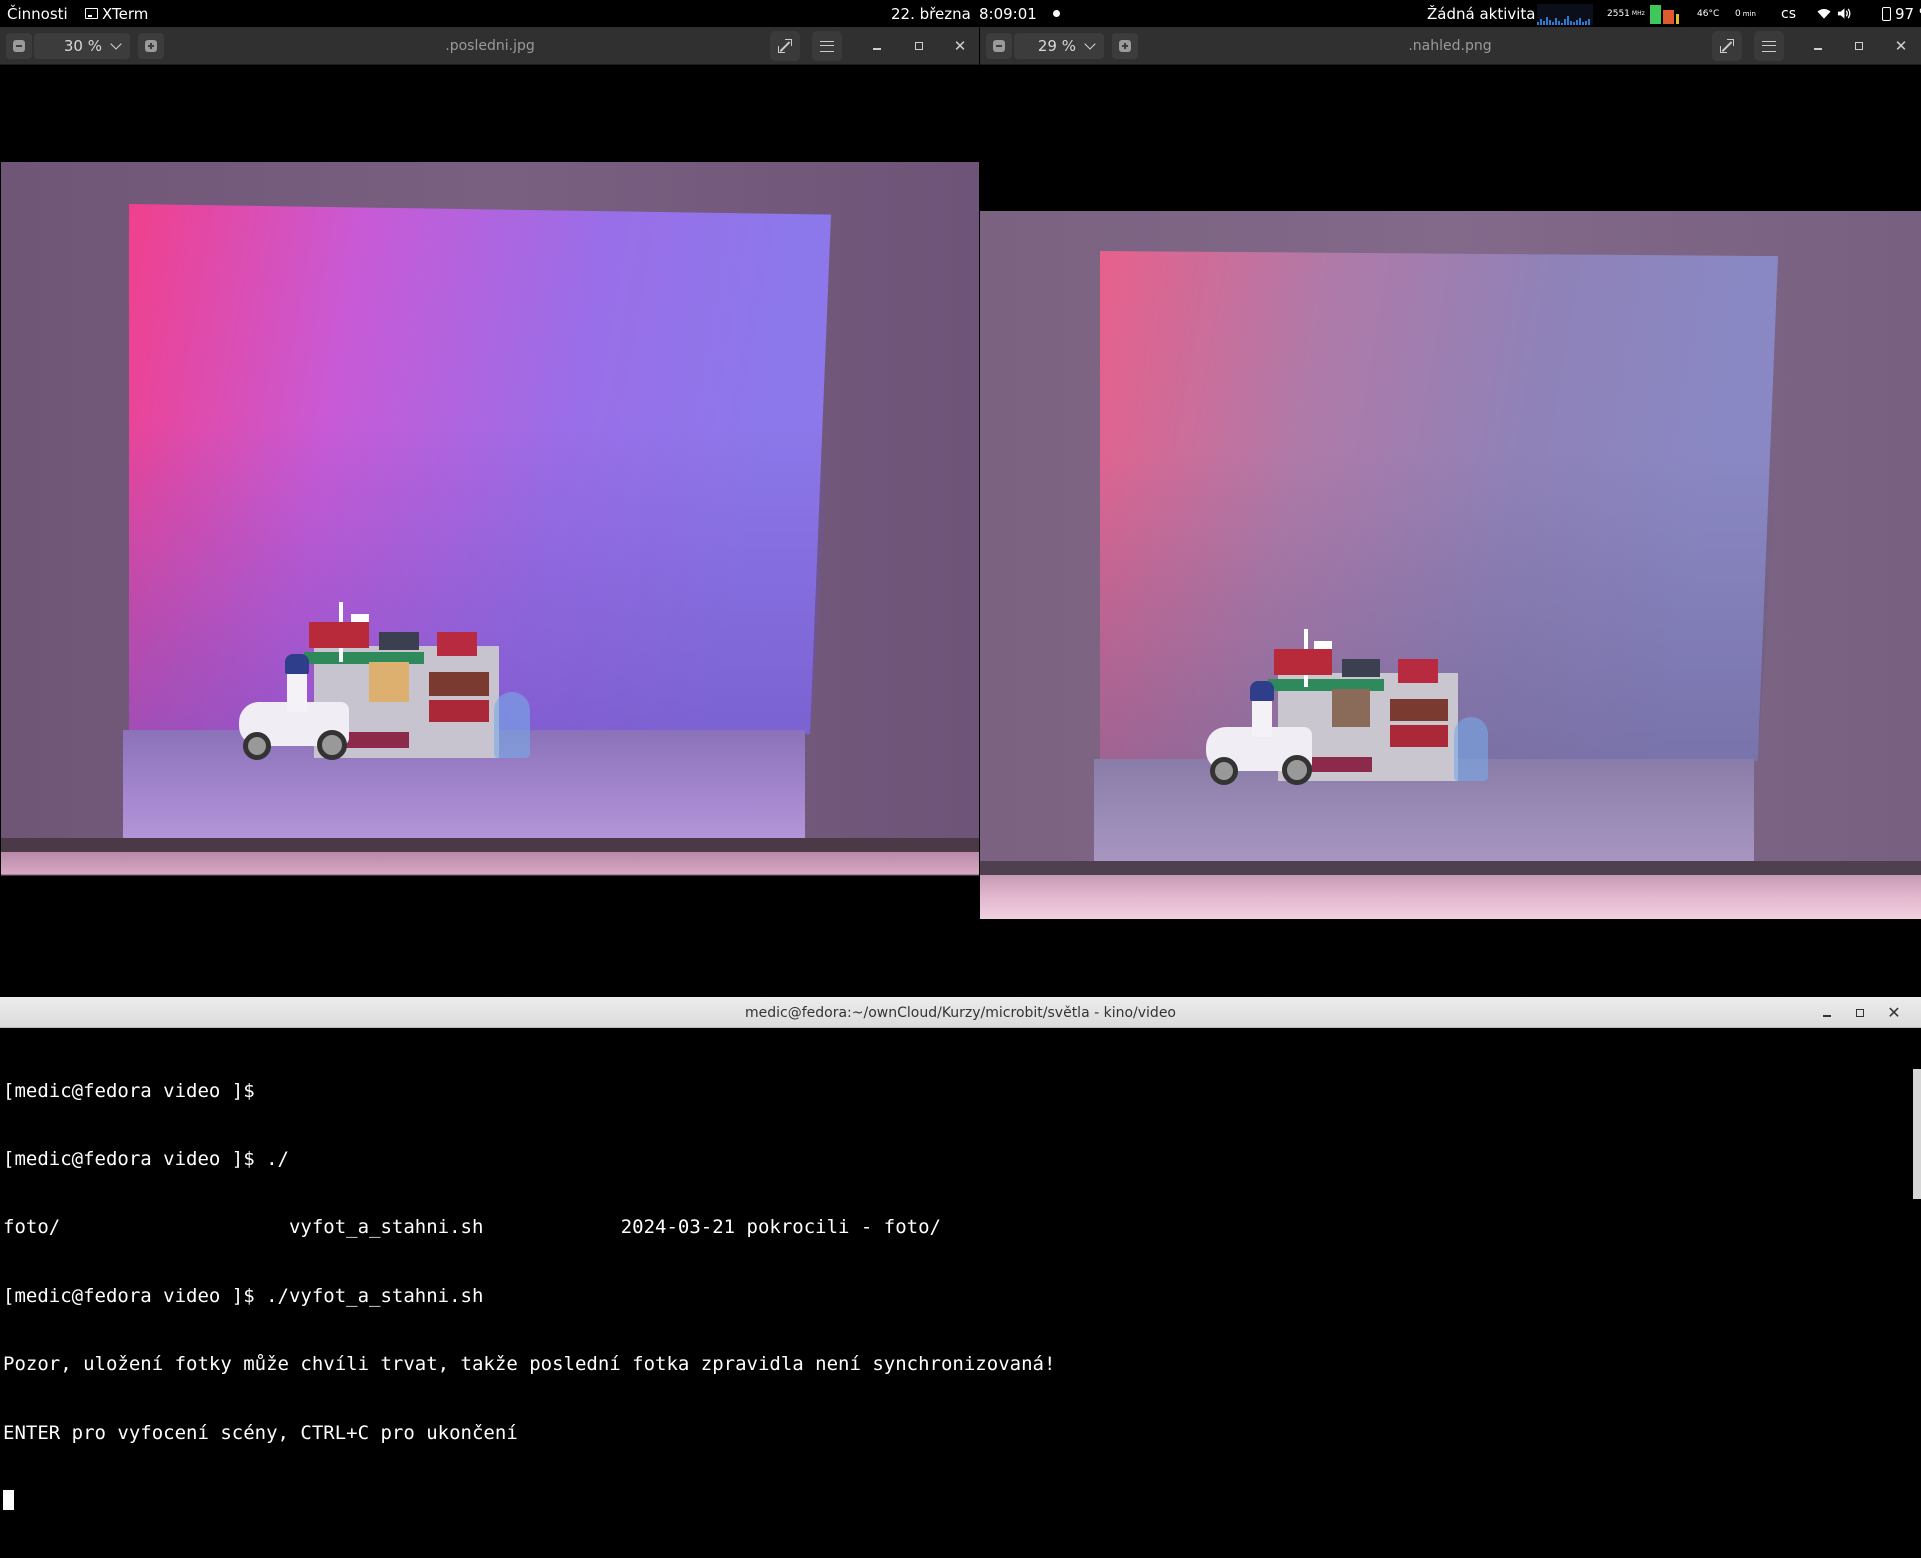  I want to click on app-menu-button: XTerm, so click(116, 13).